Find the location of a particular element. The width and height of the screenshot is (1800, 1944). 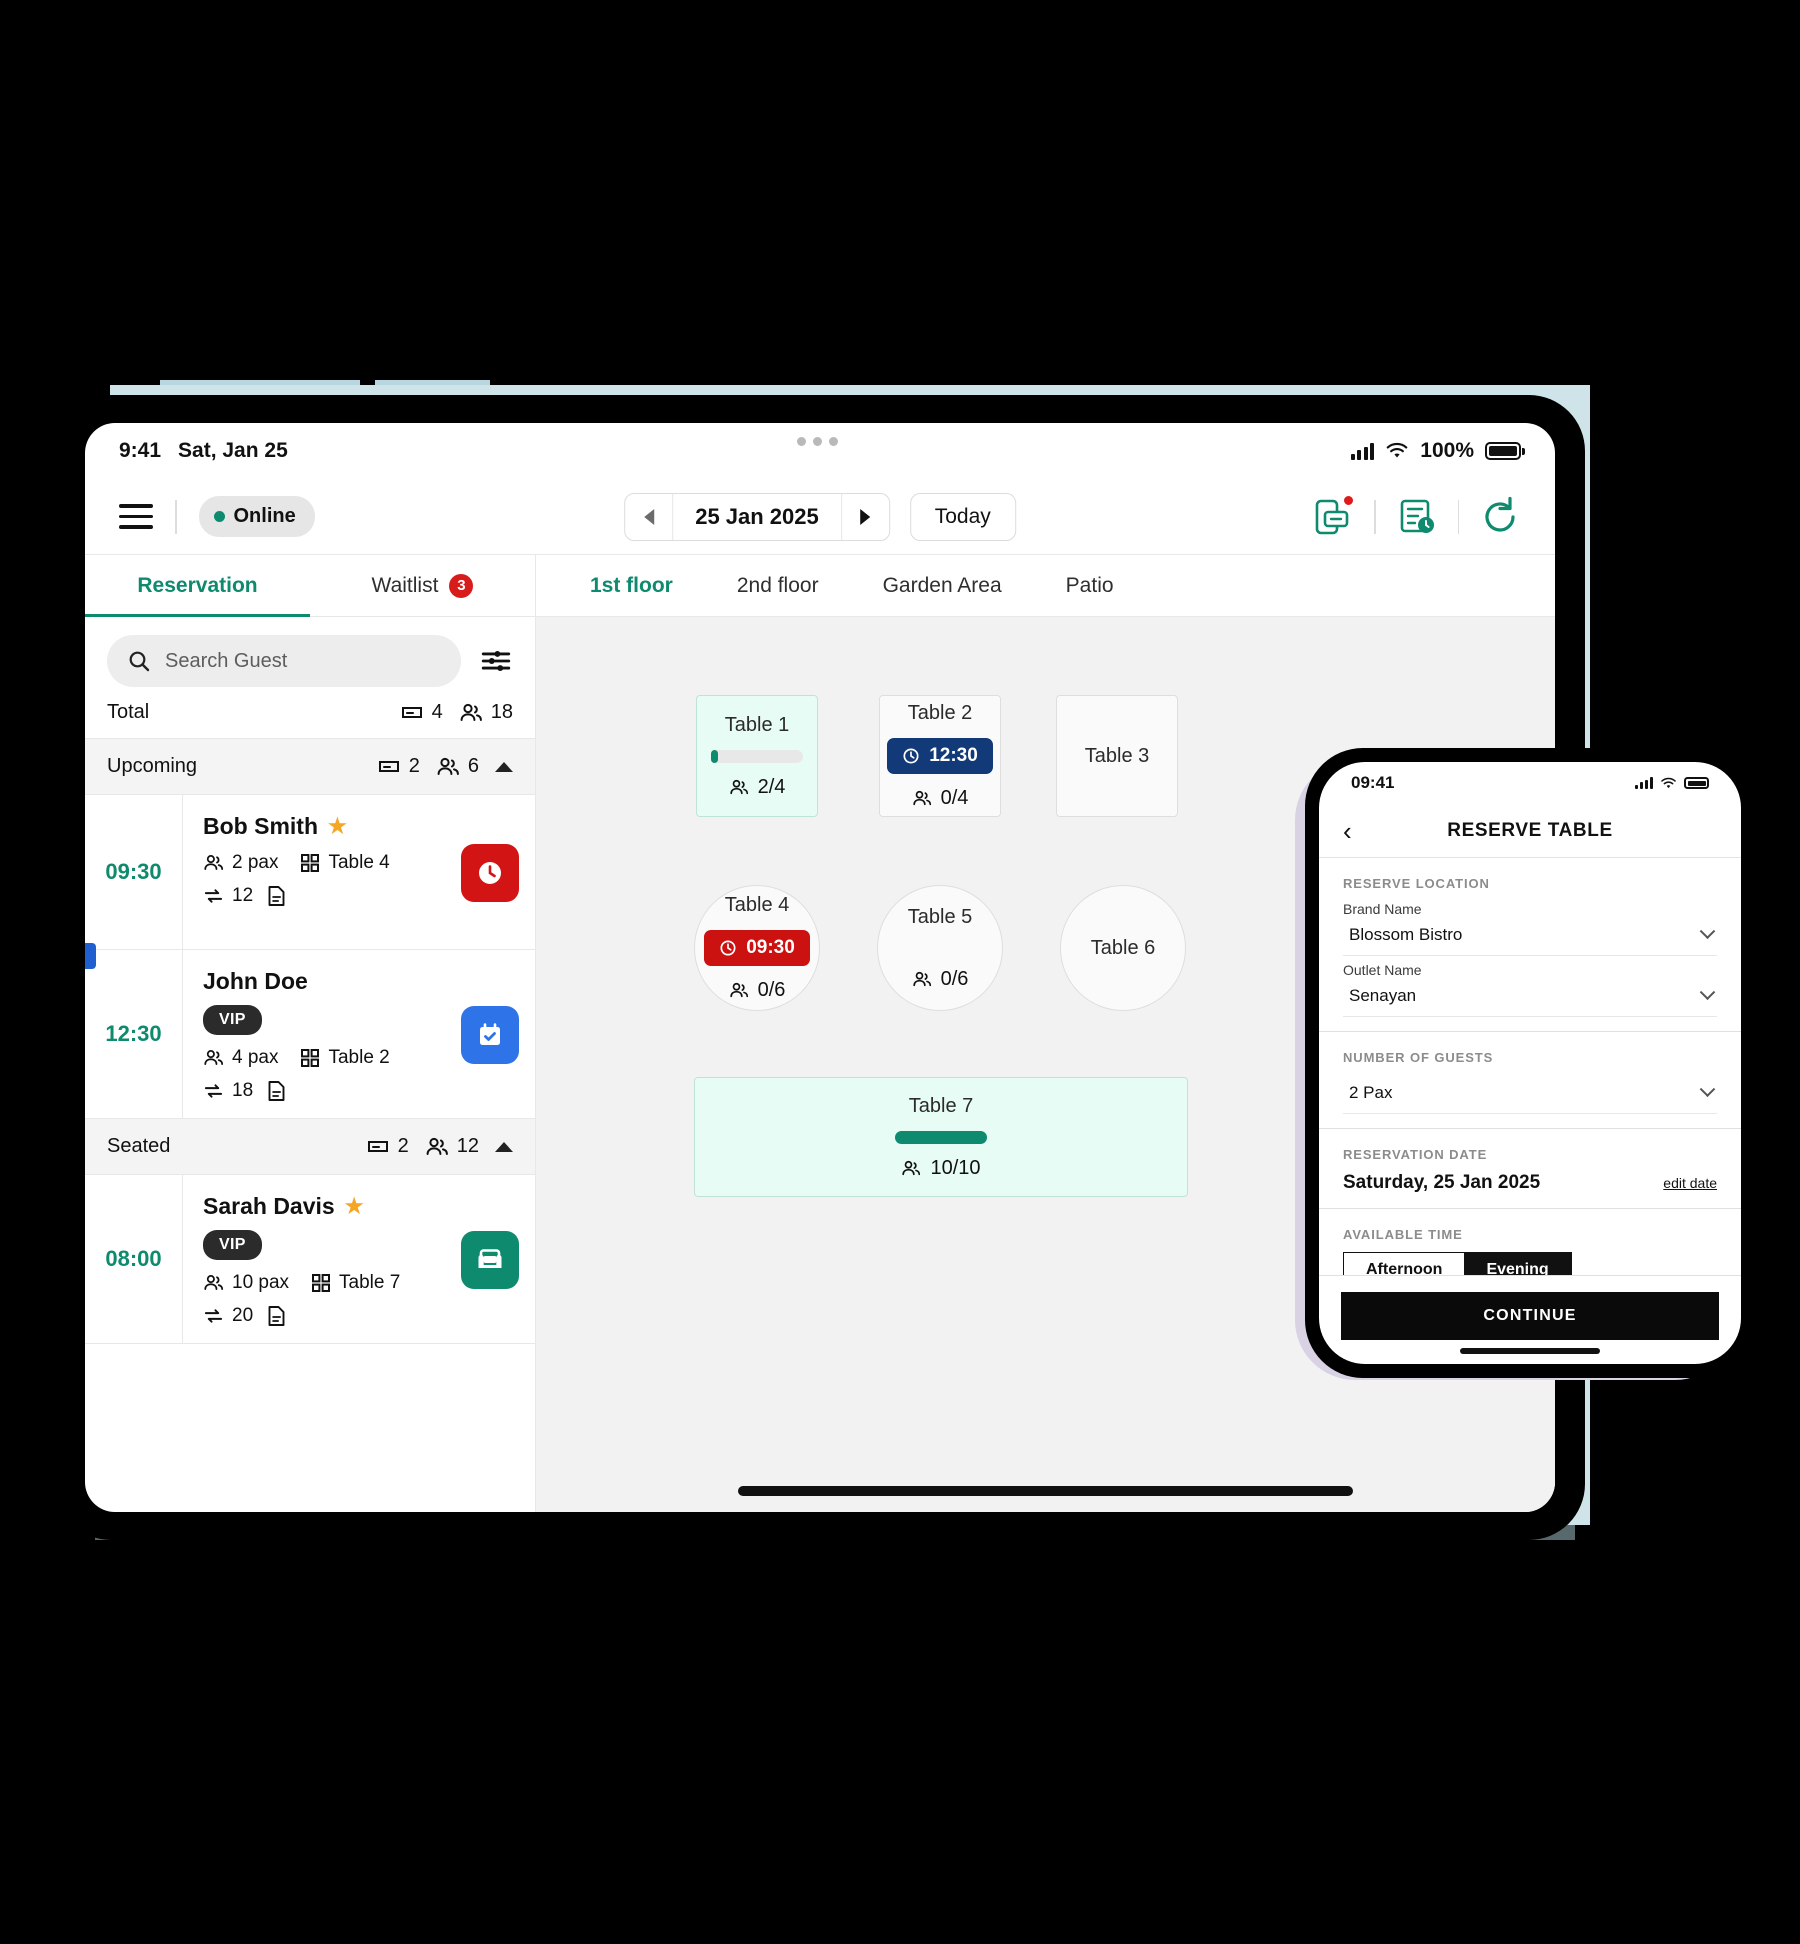

table-capacity: 10/10 is located at coordinates (941, 1168).